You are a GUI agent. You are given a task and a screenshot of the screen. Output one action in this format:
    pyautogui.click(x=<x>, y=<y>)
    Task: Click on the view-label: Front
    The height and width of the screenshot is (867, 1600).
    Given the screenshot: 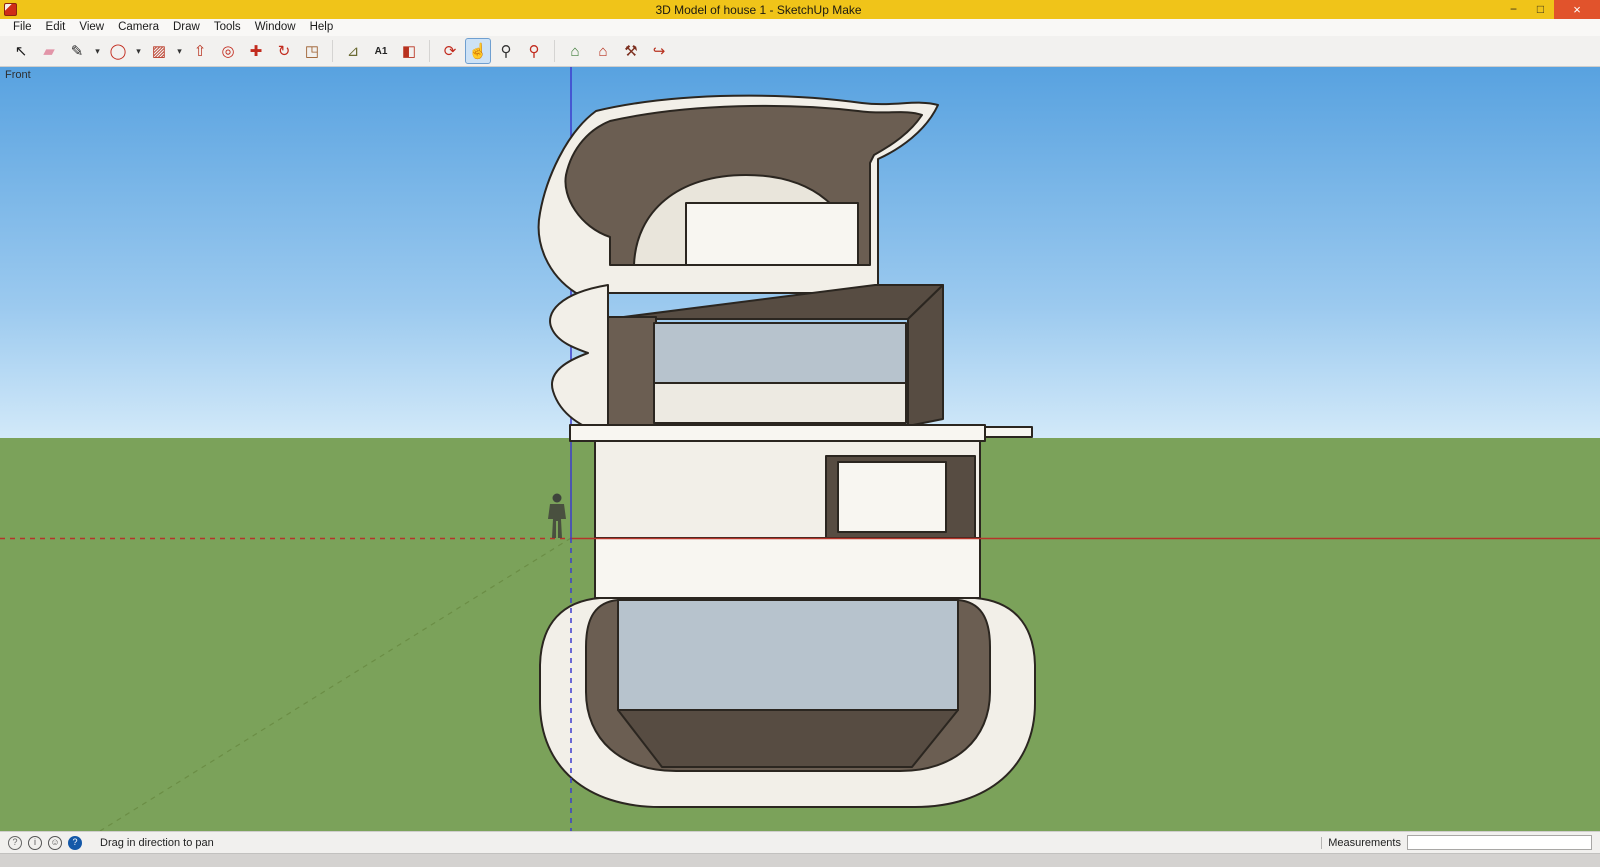 What is the action you would take?
    pyautogui.click(x=18, y=75)
    